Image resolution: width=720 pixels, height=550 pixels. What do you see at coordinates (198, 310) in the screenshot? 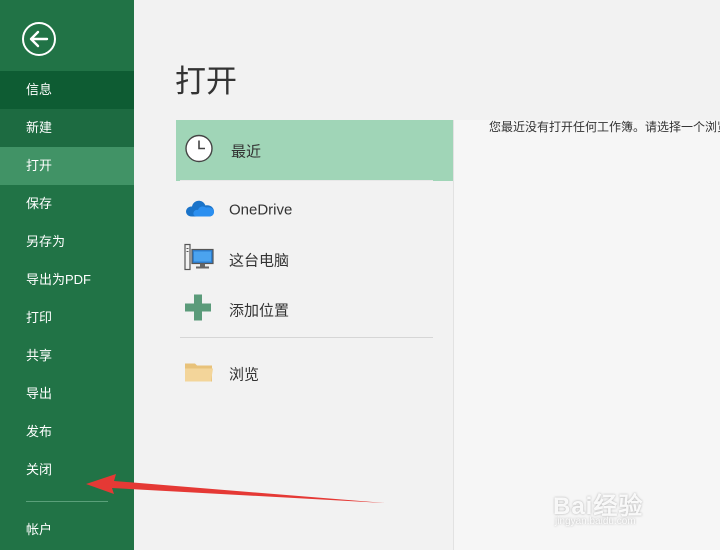
I see `plus-icon` at bounding box center [198, 310].